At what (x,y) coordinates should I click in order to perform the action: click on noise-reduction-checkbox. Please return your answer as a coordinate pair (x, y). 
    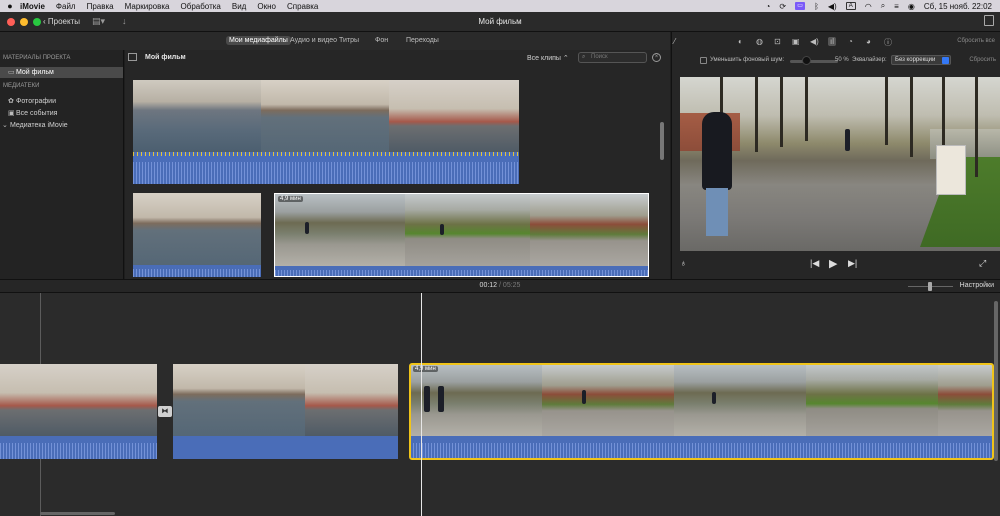
    Looking at the image, I should click on (703, 60).